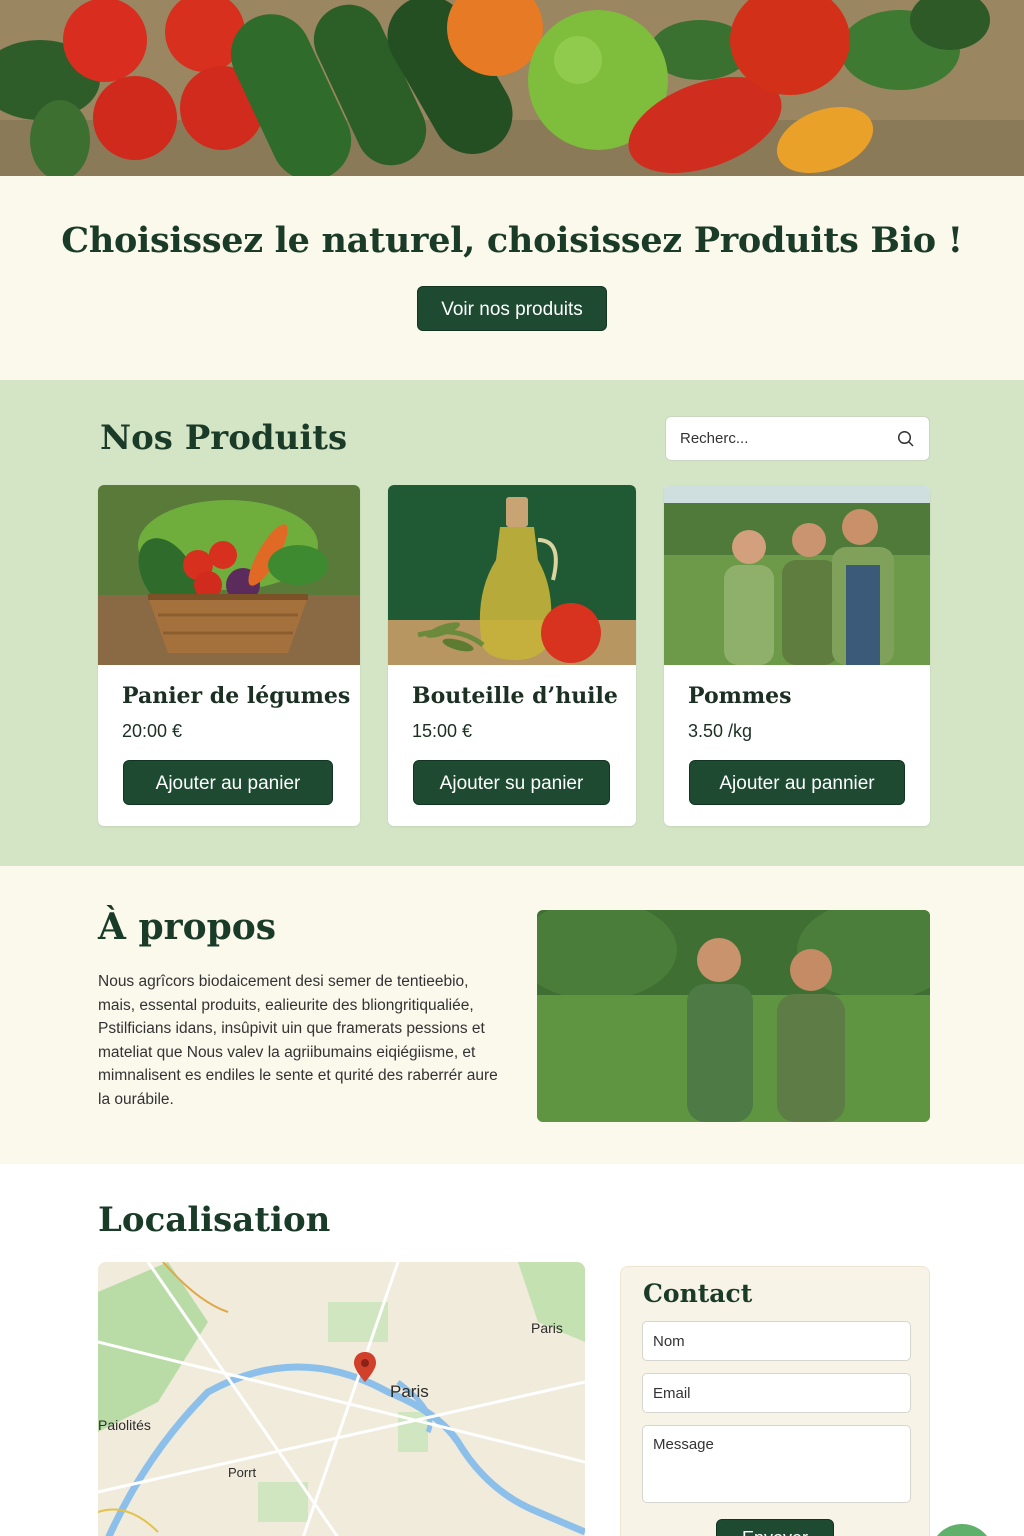  What do you see at coordinates (776, 1464) in the screenshot?
I see `message-field` at bounding box center [776, 1464].